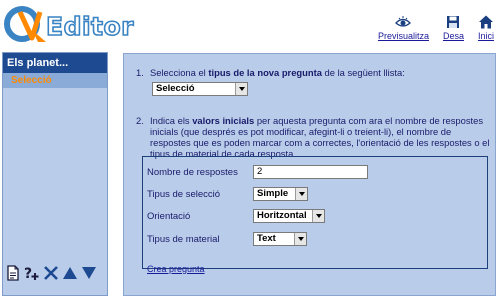 Image resolution: width=500 pixels, height=298 pixels. What do you see at coordinates (192, 172) in the screenshot?
I see `responses-label: Nombre de respostes` at bounding box center [192, 172].